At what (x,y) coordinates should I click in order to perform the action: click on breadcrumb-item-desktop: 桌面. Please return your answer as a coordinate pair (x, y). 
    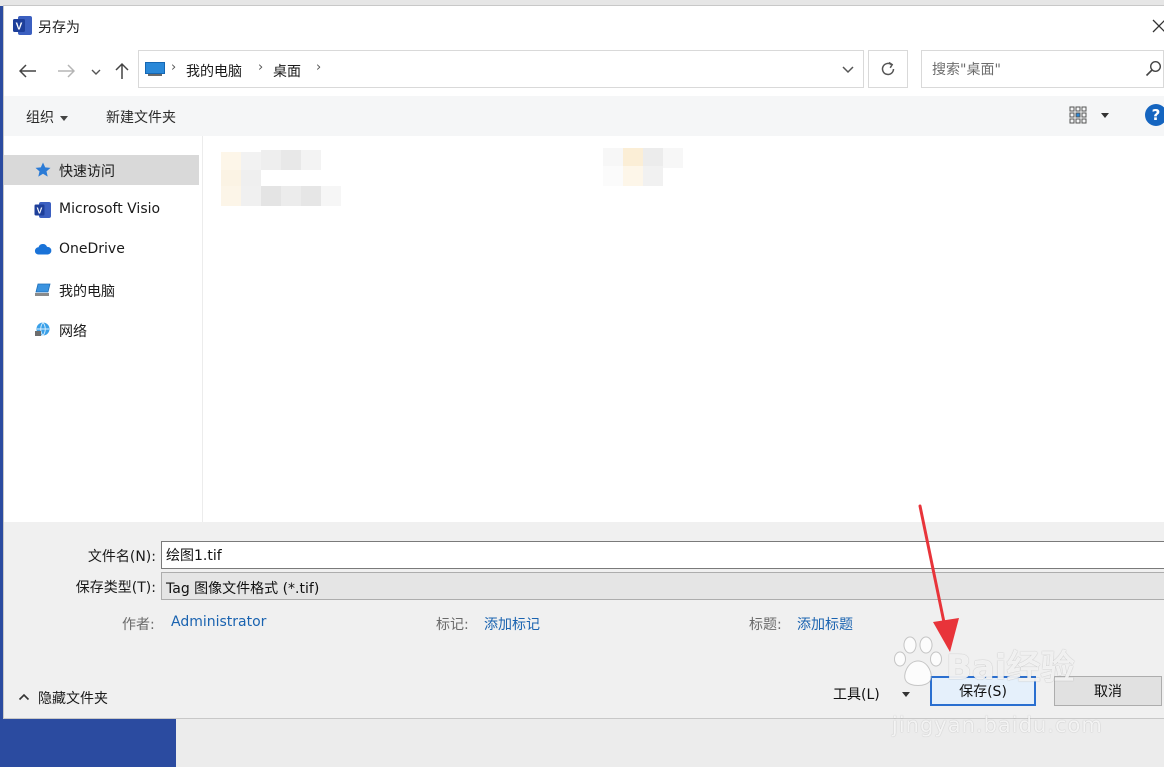
    Looking at the image, I should click on (287, 71).